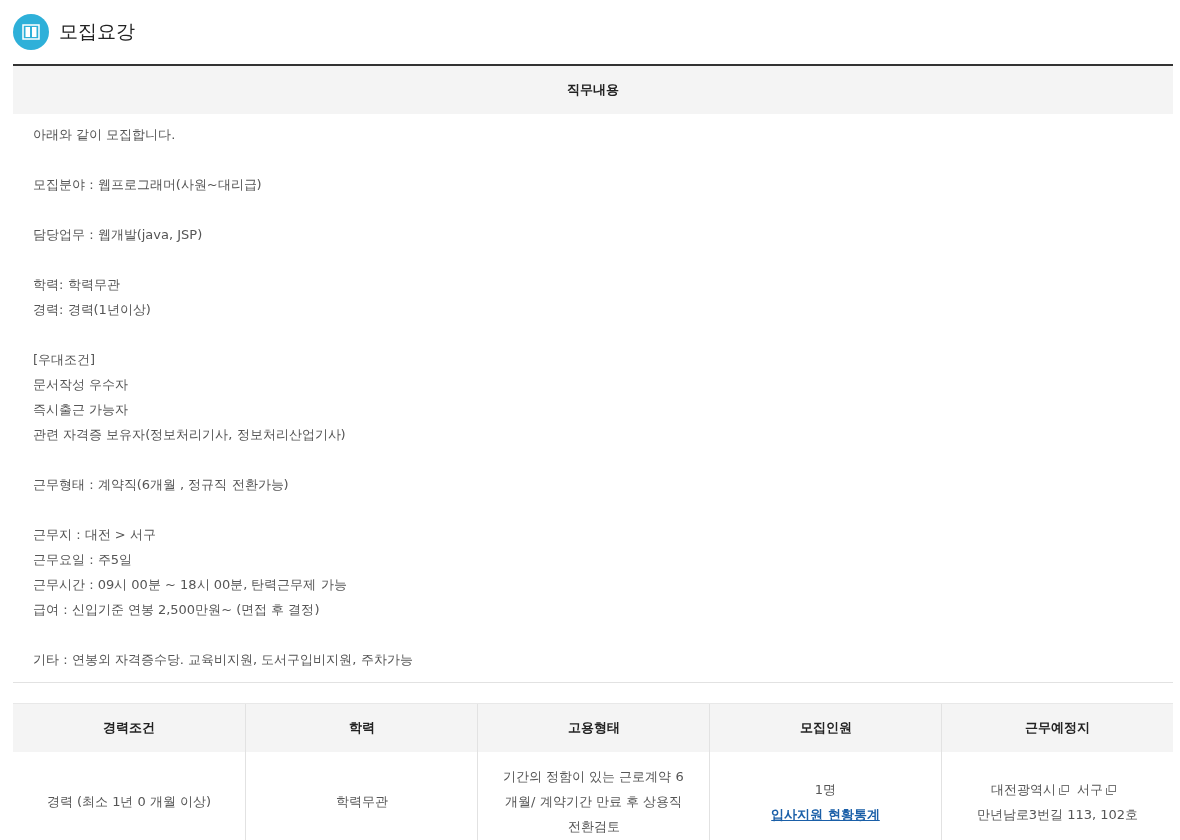 This screenshot has width=1180, height=840. Describe the element at coordinates (95, 535) in the screenshot. I see `description-line: 근무지 : 대전 > 서구` at that location.